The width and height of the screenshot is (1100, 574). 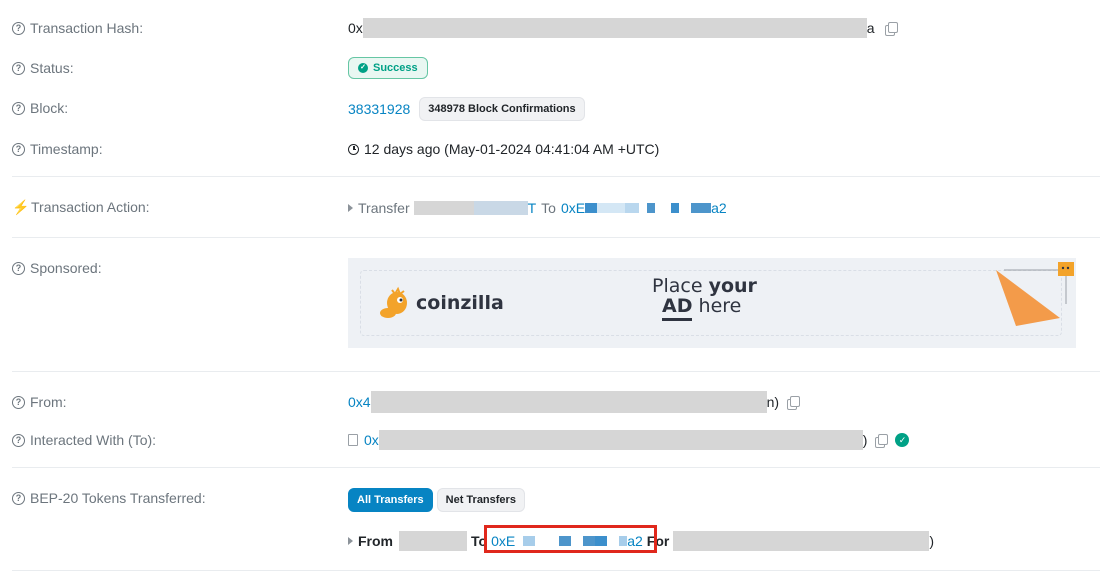 What do you see at coordinates (353, 440) in the screenshot?
I see `contract-file-icon` at bounding box center [353, 440].